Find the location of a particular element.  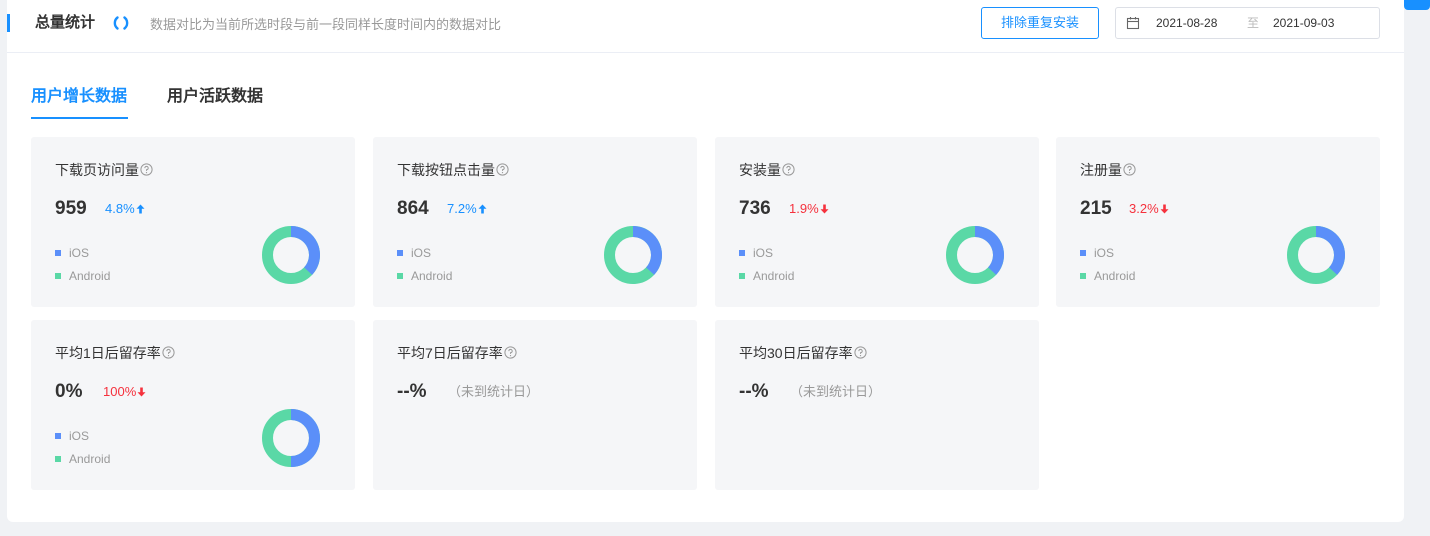

change-indicator: 100% is located at coordinates (124, 392).